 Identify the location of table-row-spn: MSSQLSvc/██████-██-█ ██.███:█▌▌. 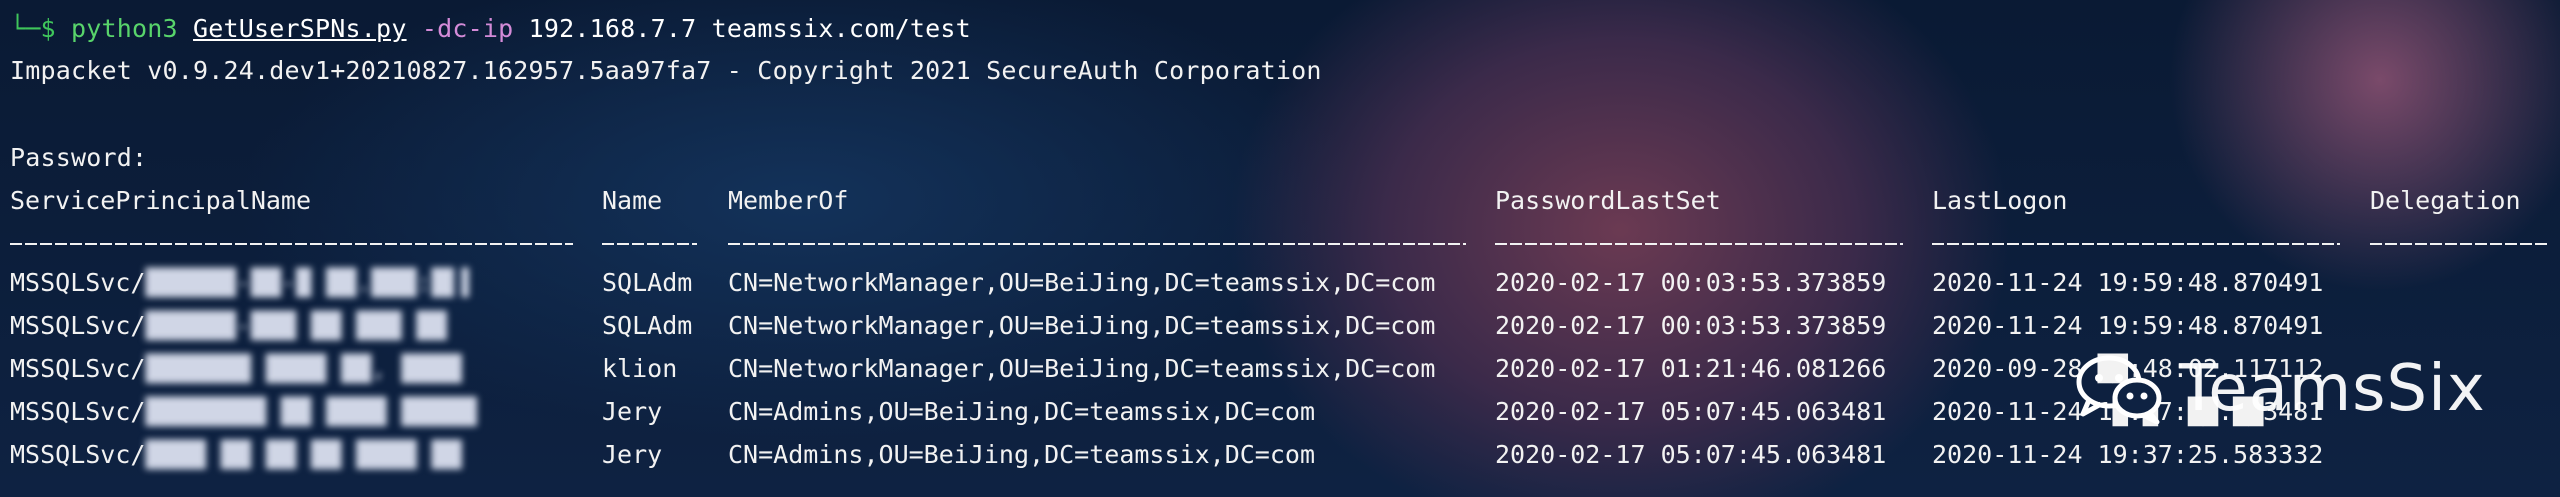
(243, 282).